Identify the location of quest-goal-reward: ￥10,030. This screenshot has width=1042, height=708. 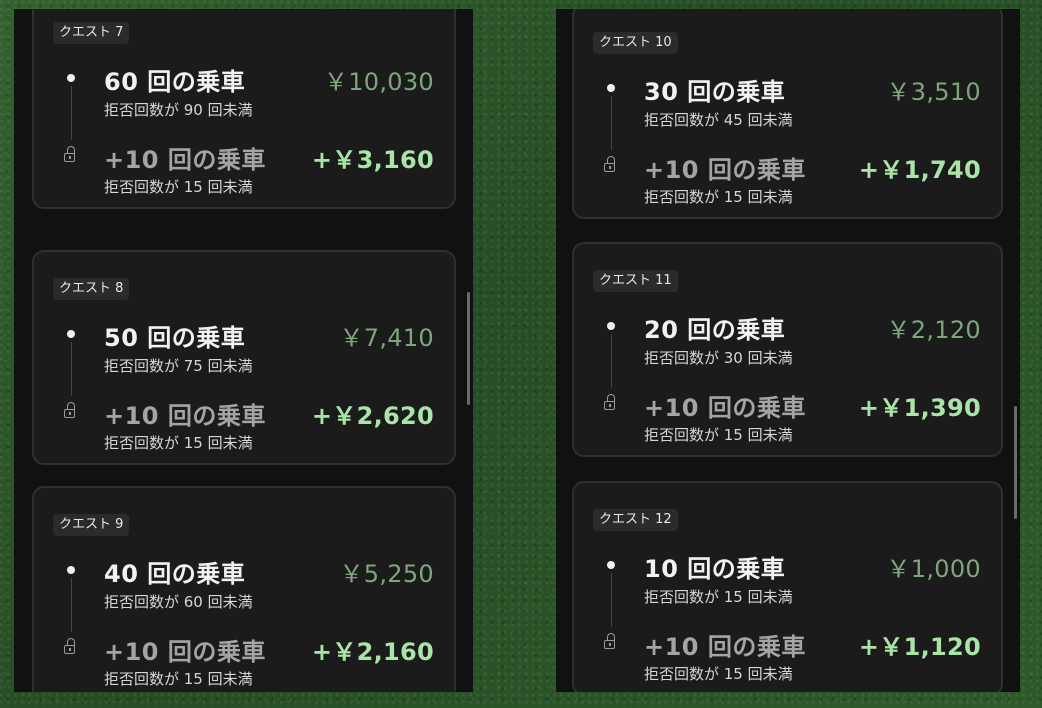
(378, 82).